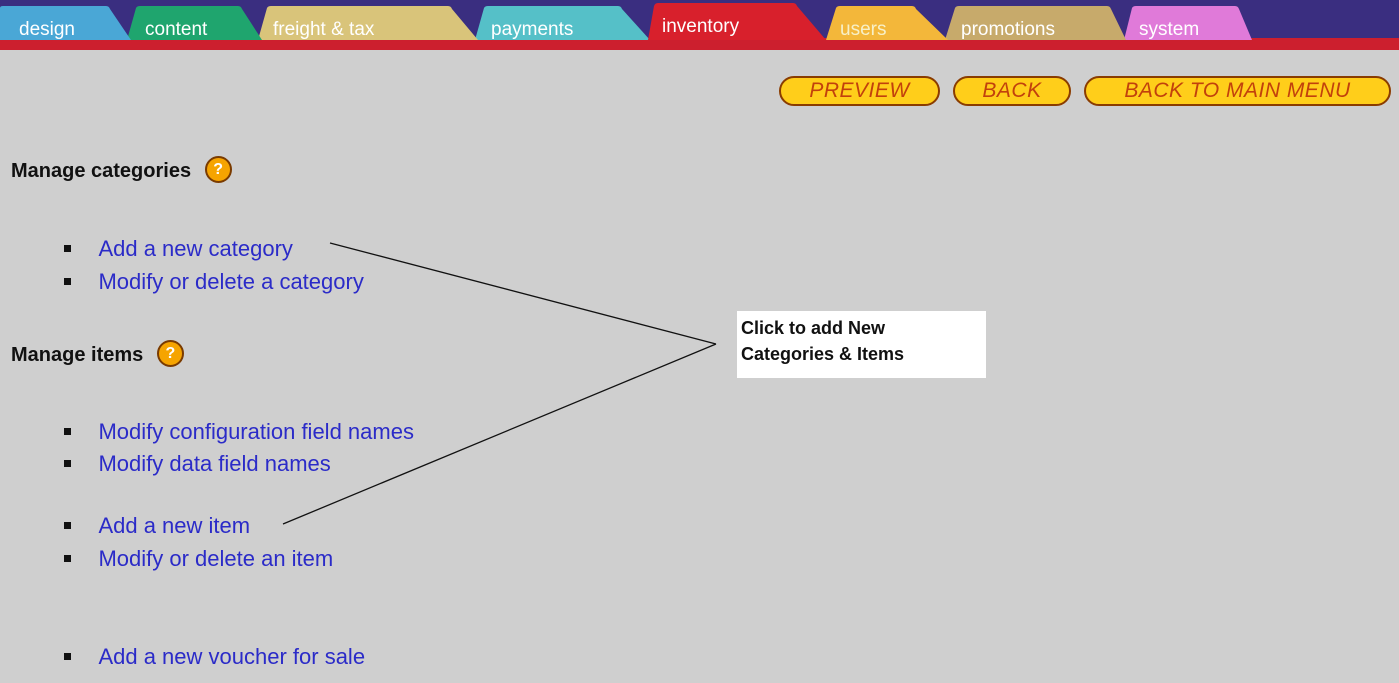  Describe the element at coordinates (47, 30) in the screenshot. I see `tab-design: design` at that location.